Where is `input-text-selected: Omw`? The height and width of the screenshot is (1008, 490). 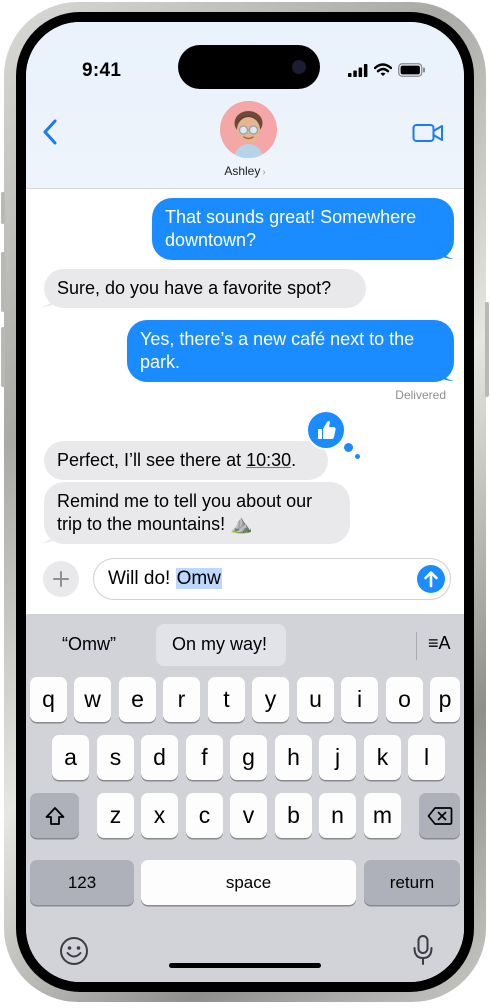 input-text-selected: Omw is located at coordinates (198, 578).